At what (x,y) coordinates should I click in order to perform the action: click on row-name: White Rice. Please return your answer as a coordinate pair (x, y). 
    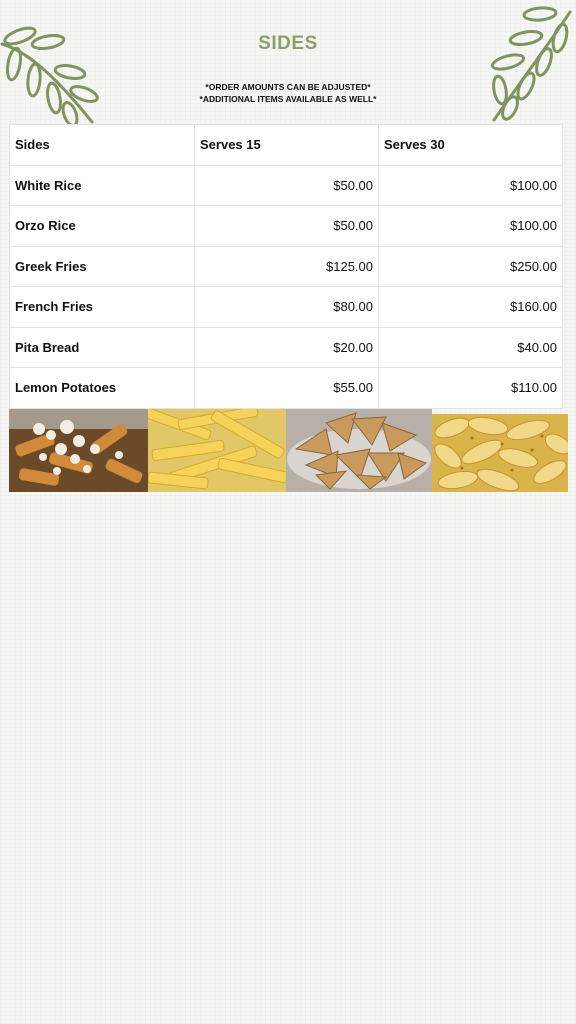
    Looking at the image, I should click on (102, 185).